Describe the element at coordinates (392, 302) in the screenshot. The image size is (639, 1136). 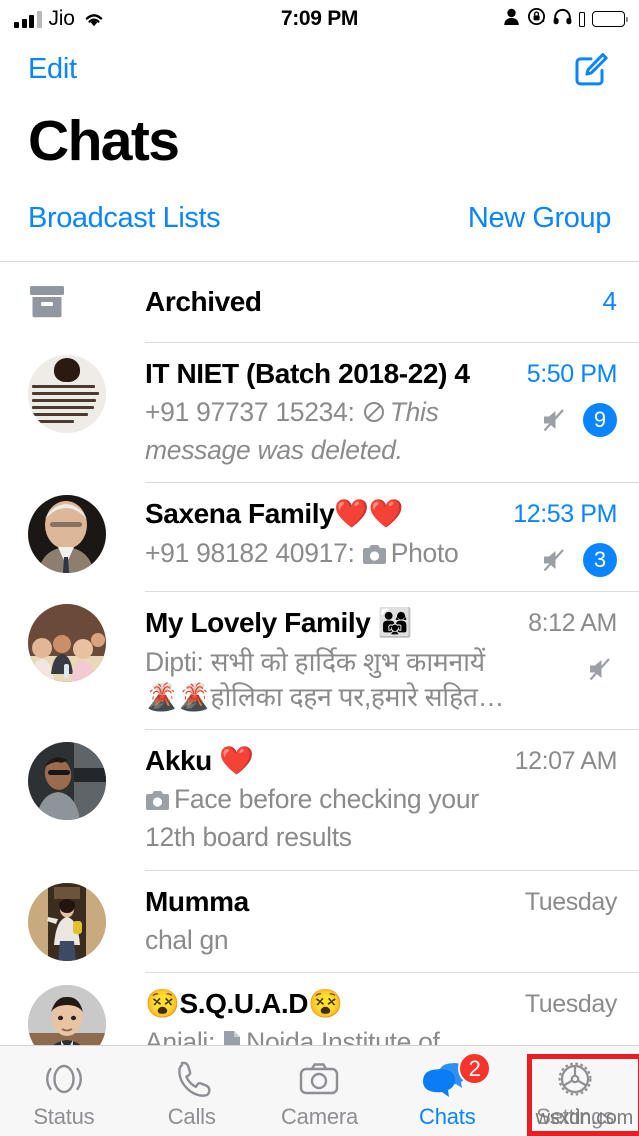
I see `archived-body: Archived 4` at that location.